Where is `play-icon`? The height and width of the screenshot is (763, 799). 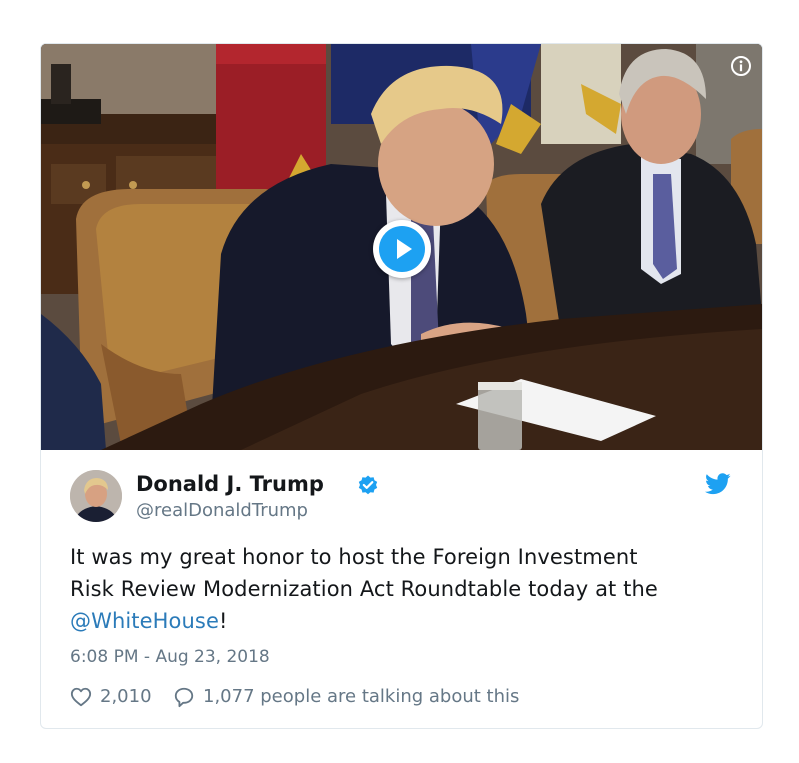
play-icon is located at coordinates (402, 249).